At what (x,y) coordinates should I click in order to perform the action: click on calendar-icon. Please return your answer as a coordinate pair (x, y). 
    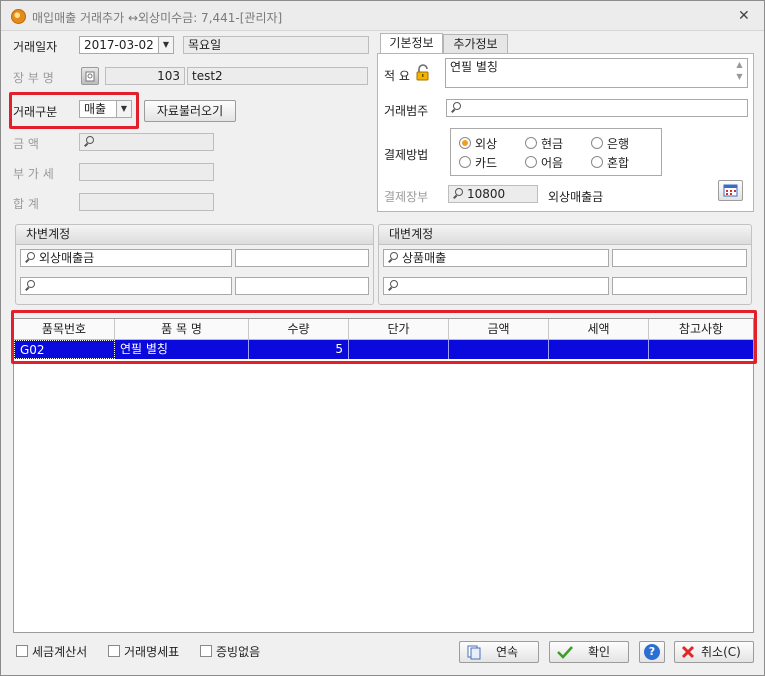
    Looking at the image, I should click on (730, 190).